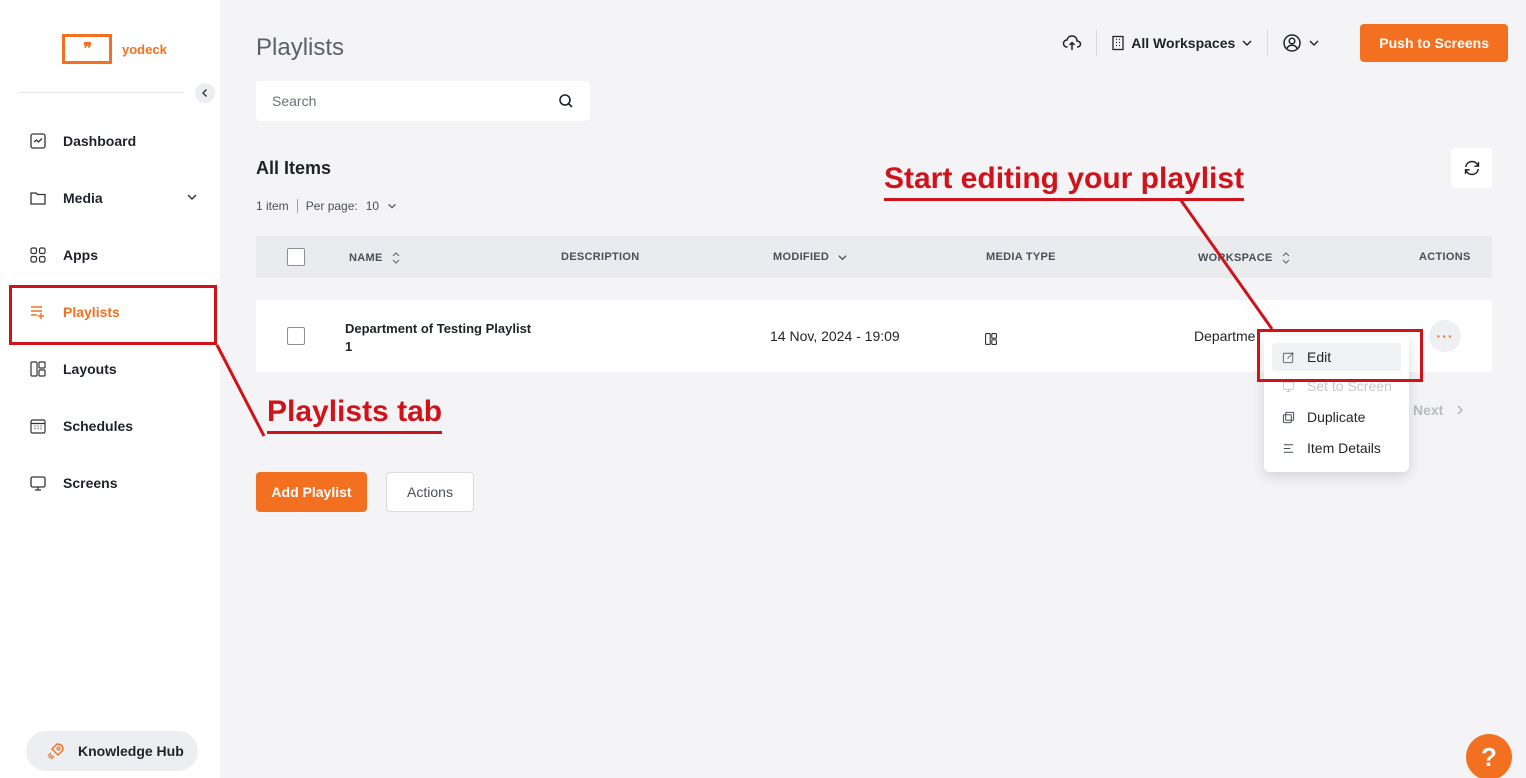  Describe the element at coordinates (131, 751) in the screenshot. I see `knowledge-hub-label: Knowledge Hub` at that location.